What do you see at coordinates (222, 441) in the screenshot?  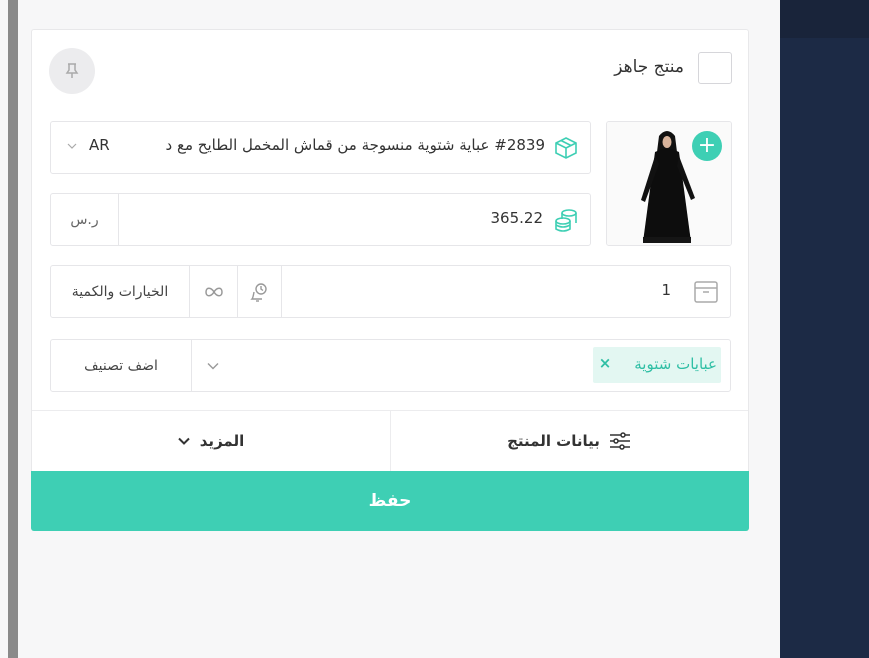 I see `tab-more-label: المزيد` at bounding box center [222, 441].